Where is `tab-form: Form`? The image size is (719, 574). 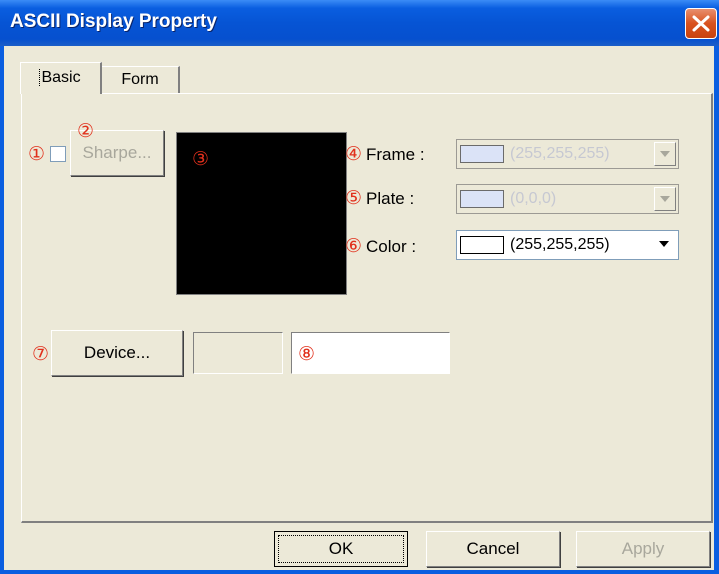
tab-form: Form is located at coordinates (141, 79).